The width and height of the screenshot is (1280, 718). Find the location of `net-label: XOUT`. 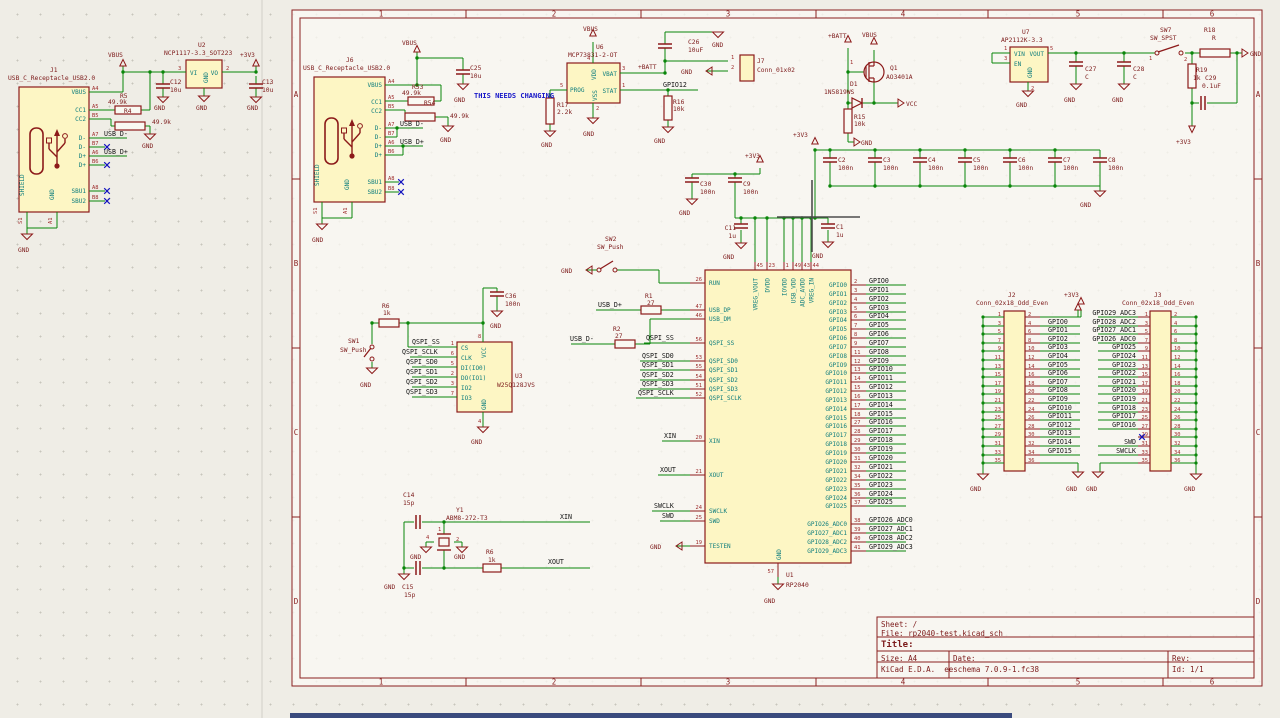

net-label: XOUT is located at coordinates (556, 562).